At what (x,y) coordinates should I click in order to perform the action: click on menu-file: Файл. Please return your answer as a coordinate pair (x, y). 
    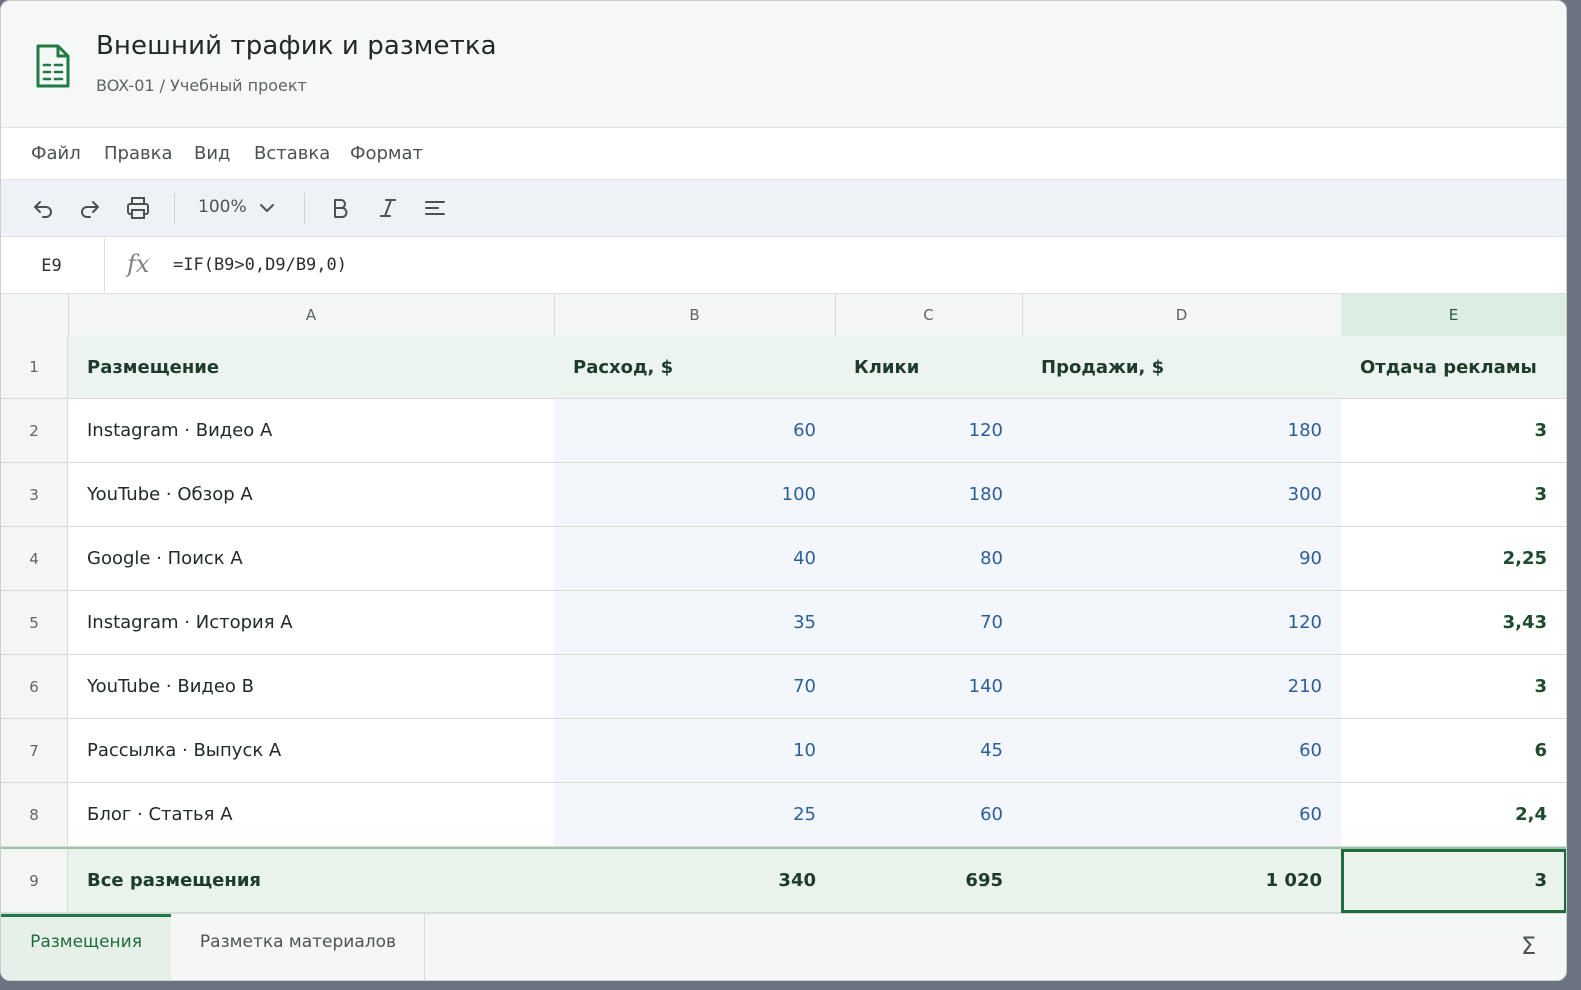
    Looking at the image, I should click on (56, 153).